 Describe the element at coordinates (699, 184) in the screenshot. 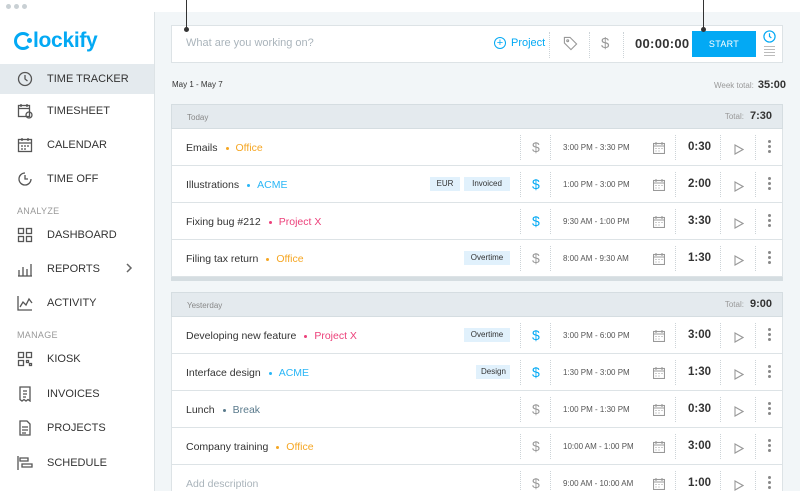

I see `entry-duration: 2:00` at that location.